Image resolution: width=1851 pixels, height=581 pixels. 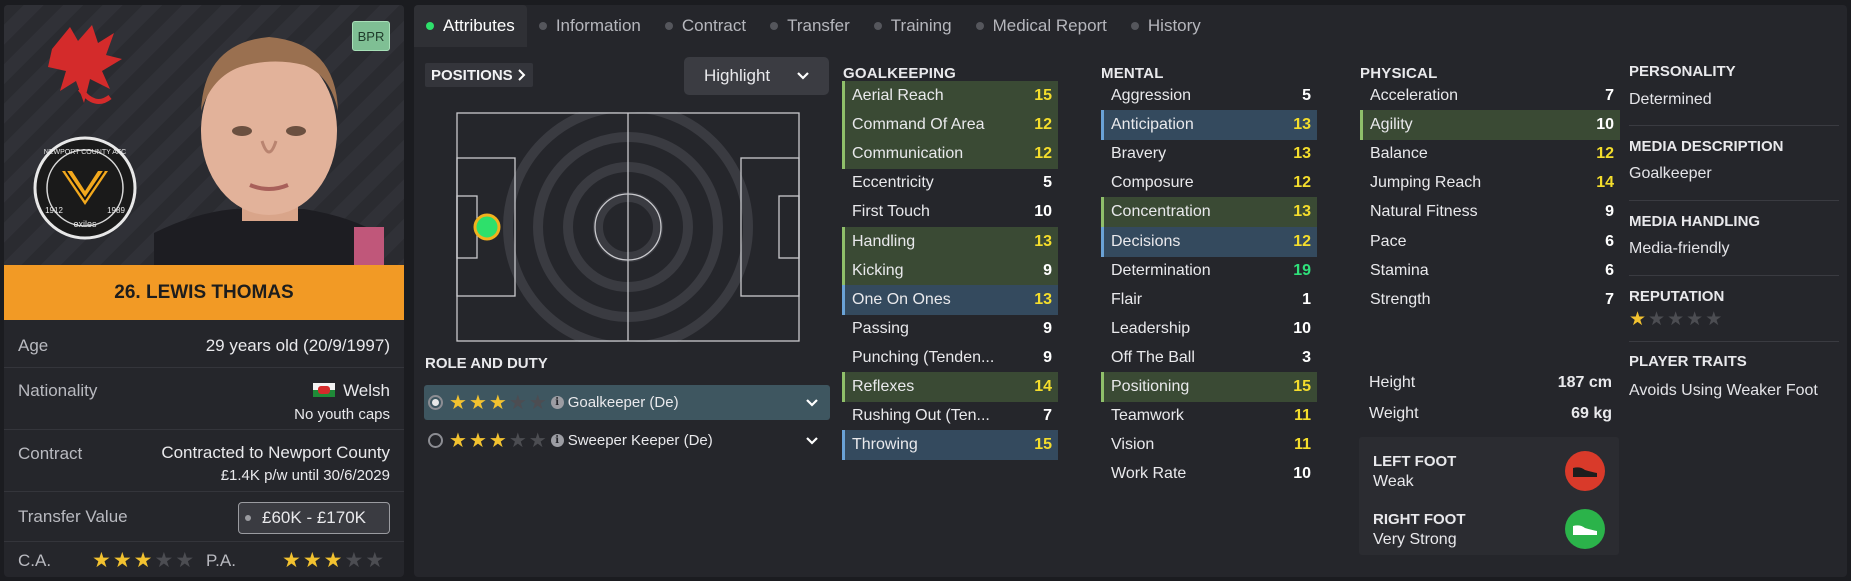 I want to click on attribute-row: Determination 19, so click(x=1209, y=271).